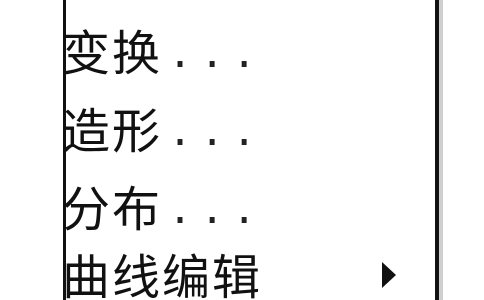 This screenshot has height=300, width=484. What do you see at coordinates (441, 150) in the screenshot?
I see `menu-shadow` at bounding box center [441, 150].